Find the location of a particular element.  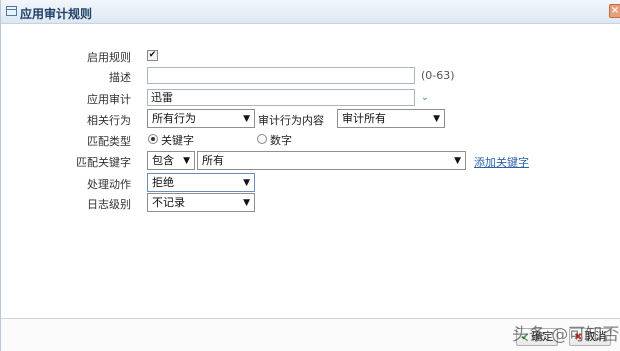

watermark: 头条 @可知否 is located at coordinates (566, 335).